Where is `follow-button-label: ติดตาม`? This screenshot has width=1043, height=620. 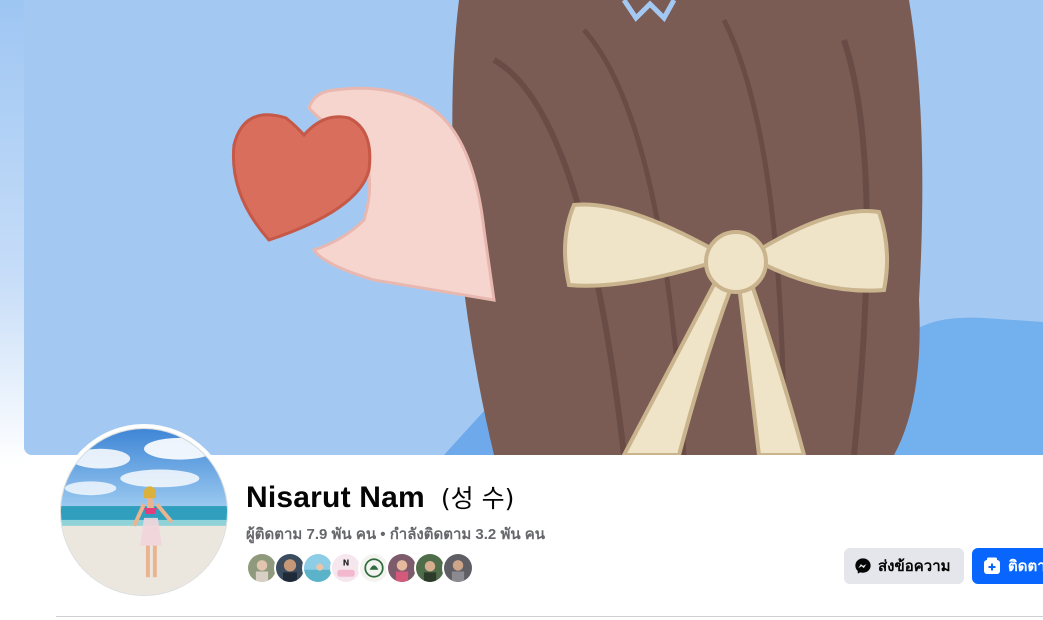 follow-button-label: ติดตาม is located at coordinates (1025, 566).